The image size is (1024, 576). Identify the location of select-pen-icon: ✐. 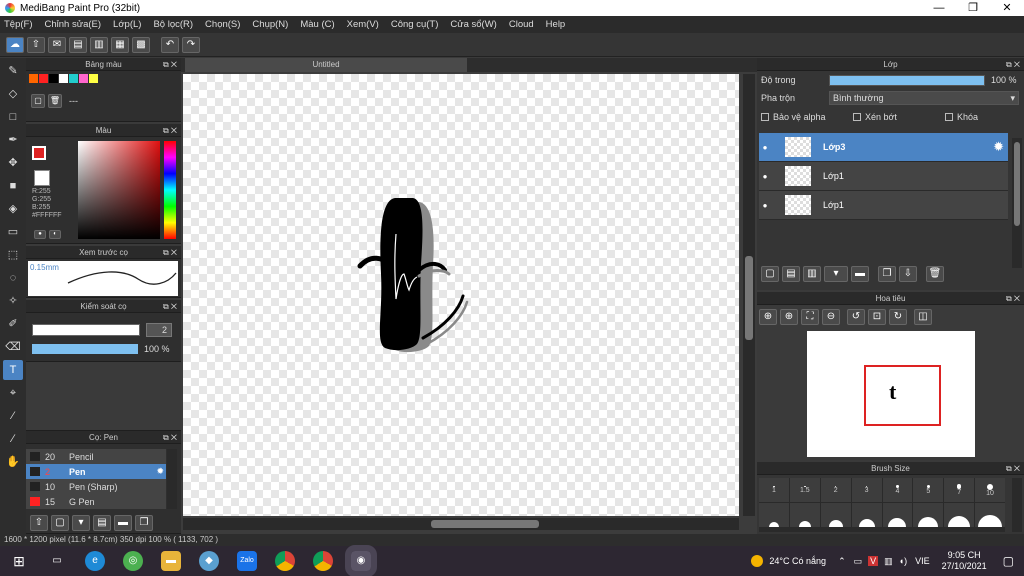
(13, 324).